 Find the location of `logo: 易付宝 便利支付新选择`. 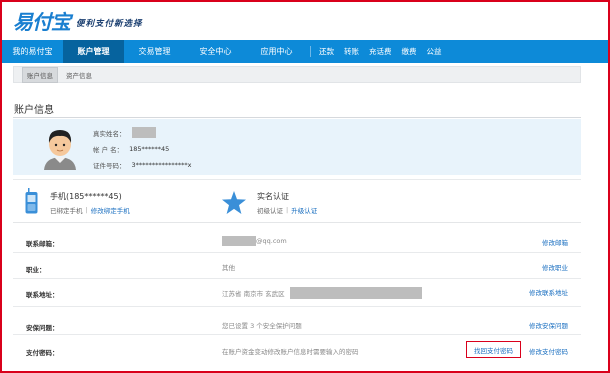

logo: 易付宝 便利支付新选择 is located at coordinates (78, 20).